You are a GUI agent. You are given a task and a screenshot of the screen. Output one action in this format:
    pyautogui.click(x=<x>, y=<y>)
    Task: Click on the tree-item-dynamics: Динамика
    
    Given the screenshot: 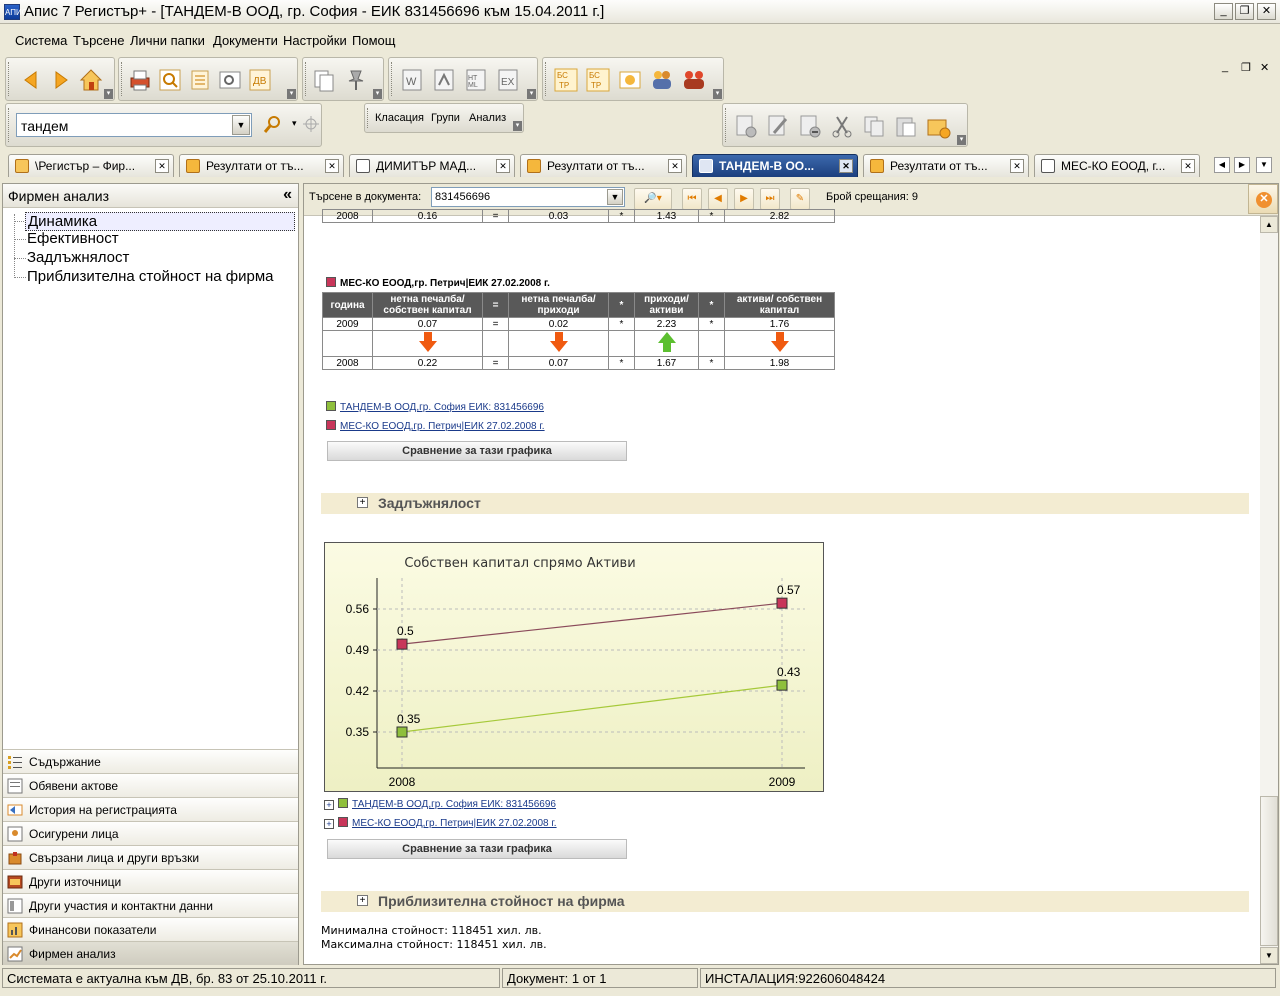 What is the action you would take?
    pyautogui.click(x=160, y=221)
    